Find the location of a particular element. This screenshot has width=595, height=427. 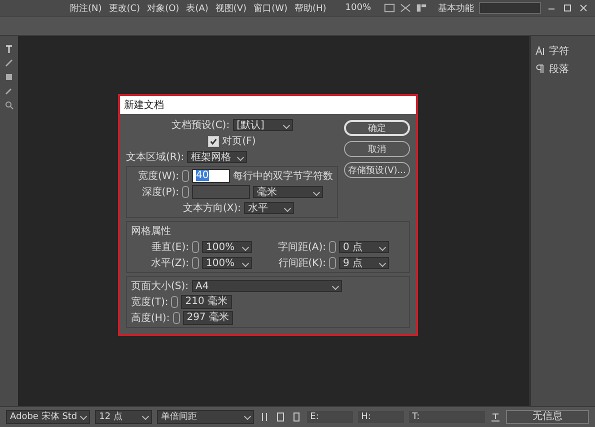

close-icon is located at coordinates (583, 8).